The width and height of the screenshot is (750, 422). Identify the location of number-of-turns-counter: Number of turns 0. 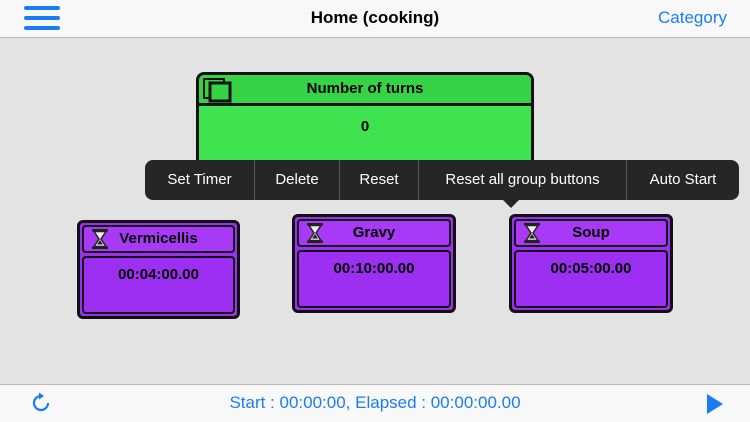
(365, 120).